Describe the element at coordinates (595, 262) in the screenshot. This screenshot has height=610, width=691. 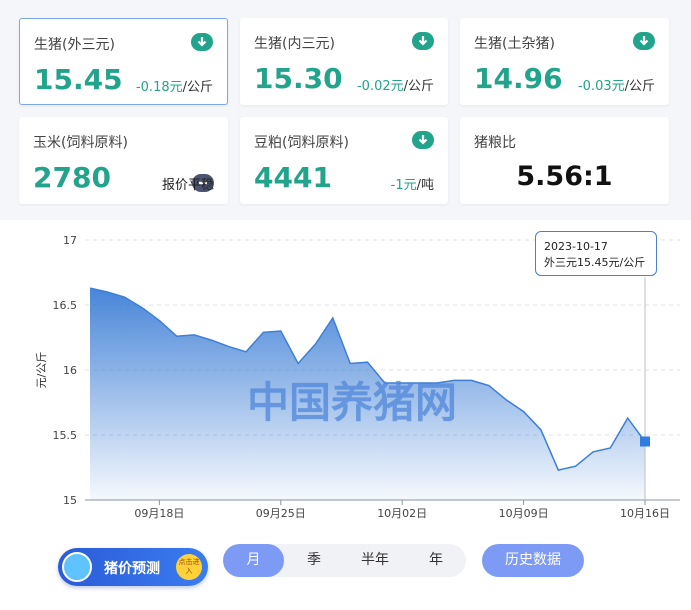
I see `tooltip-value: 外三元15.45元/公斤` at that location.